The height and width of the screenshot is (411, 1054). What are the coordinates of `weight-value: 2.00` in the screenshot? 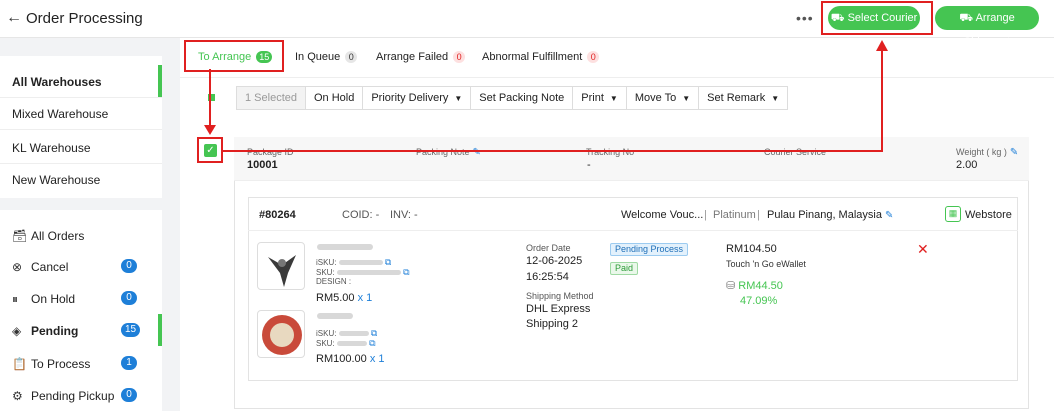 It's located at (967, 165).